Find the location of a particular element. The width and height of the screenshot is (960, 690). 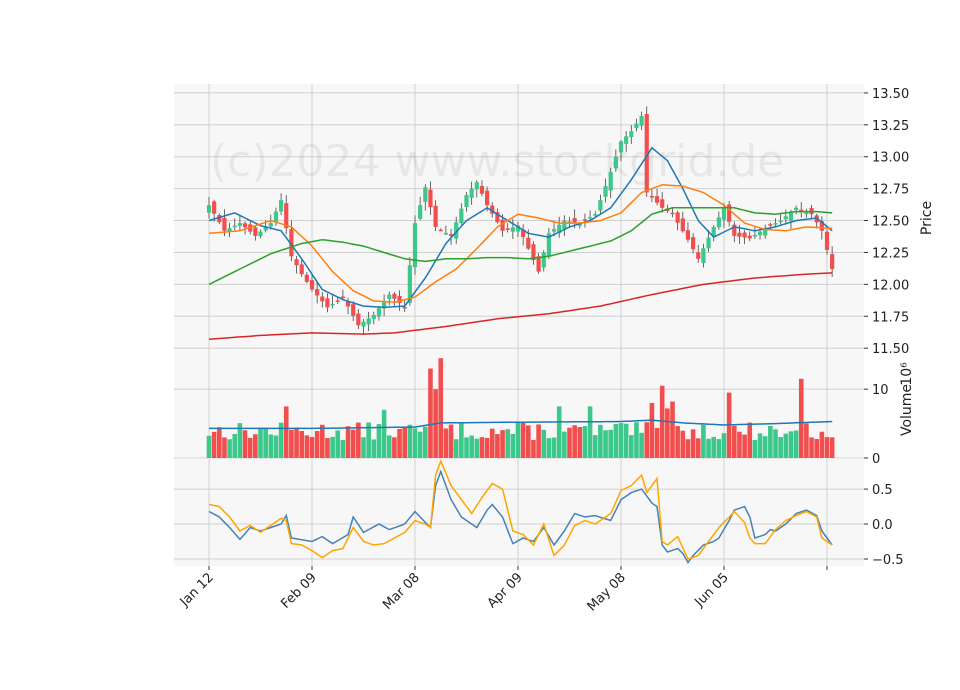

date-tick-label: Mar 08 is located at coordinates (401, 591).